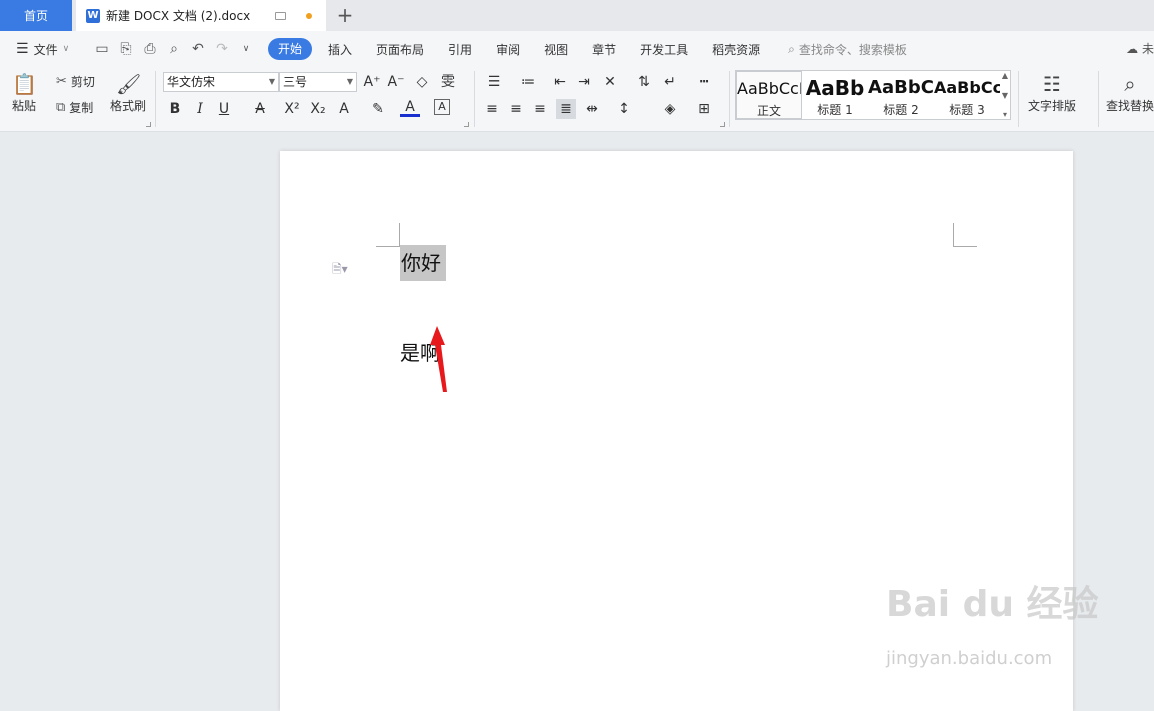  I want to click on watermark-url: jingyan.baidu.com, so click(969, 658).